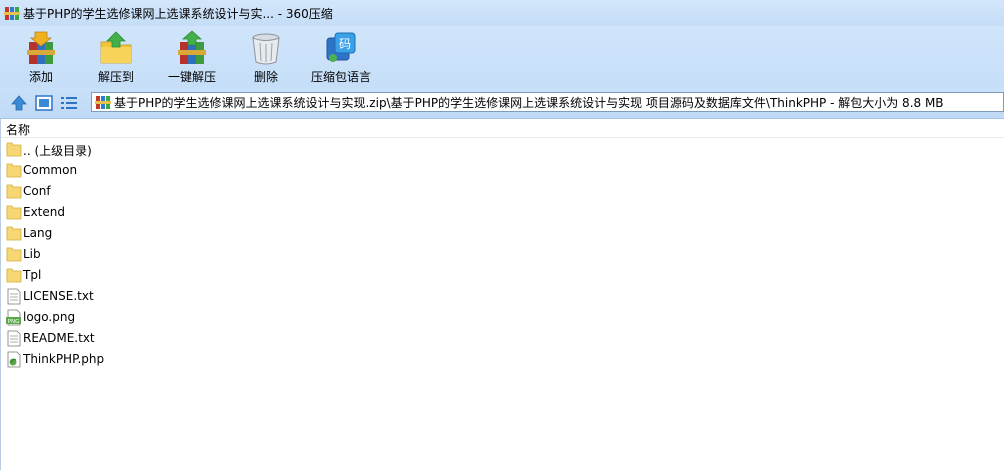 The height and width of the screenshot is (470, 1004). I want to click on archive-language-icon: 码, so click(341, 47).